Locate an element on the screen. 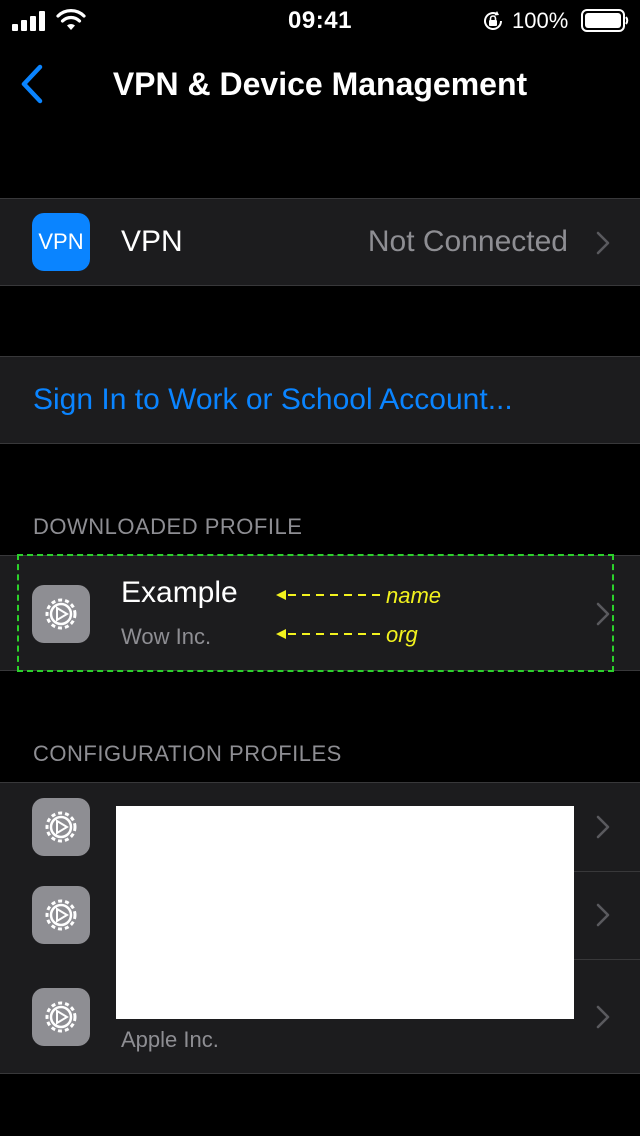 The width and height of the screenshot is (640, 1136). vpn-label: VPN is located at coordinates (152, 241).